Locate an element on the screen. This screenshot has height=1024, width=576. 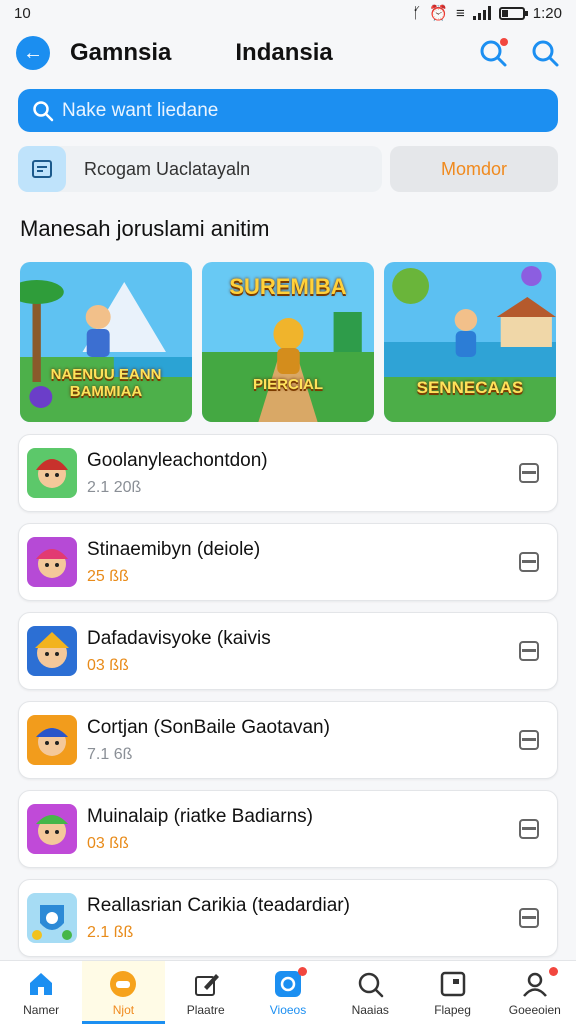
app-header: ← Gamnsia Indansia is located at coordinates (288, 53).